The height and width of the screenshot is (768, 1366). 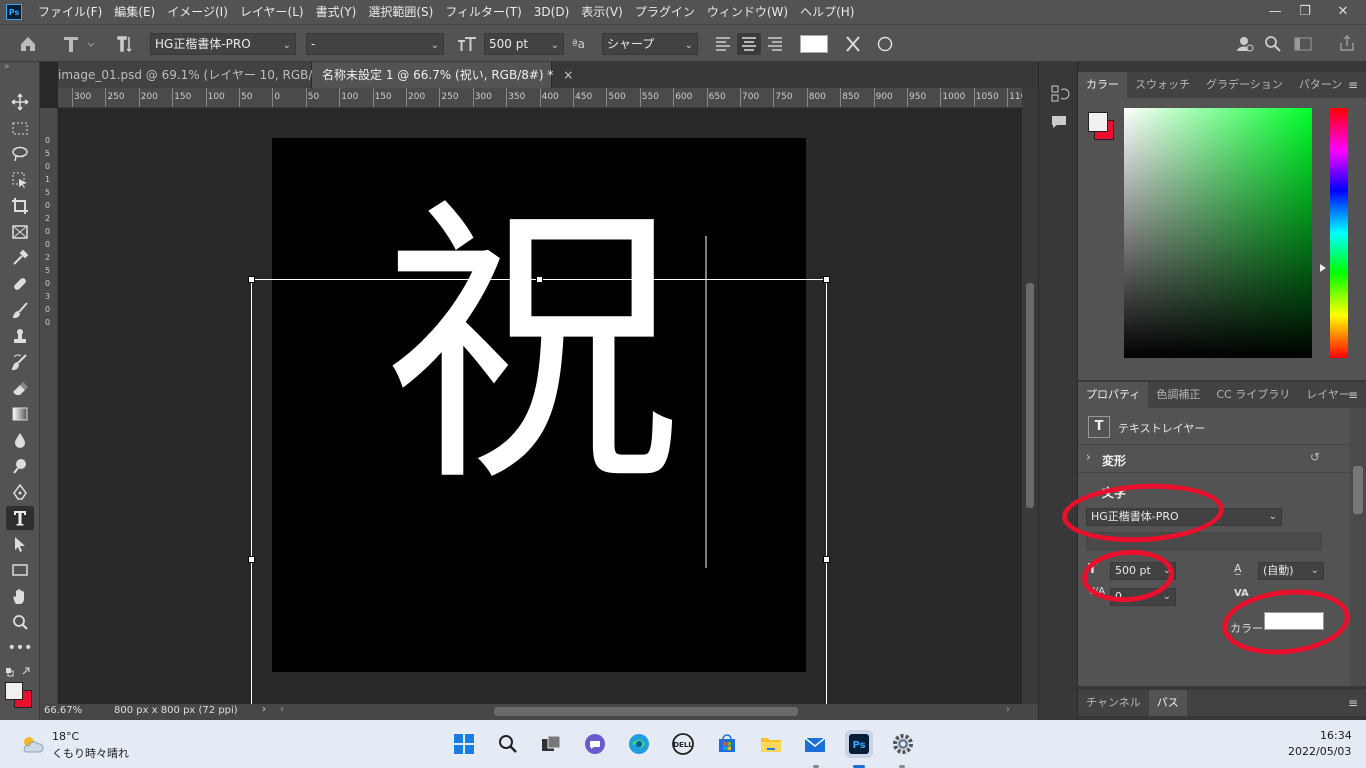 What do you see at coordinates (20, 336) in the screenshot?
I see `clone-stamp-tool-icon` at bounding box center [20, 336].